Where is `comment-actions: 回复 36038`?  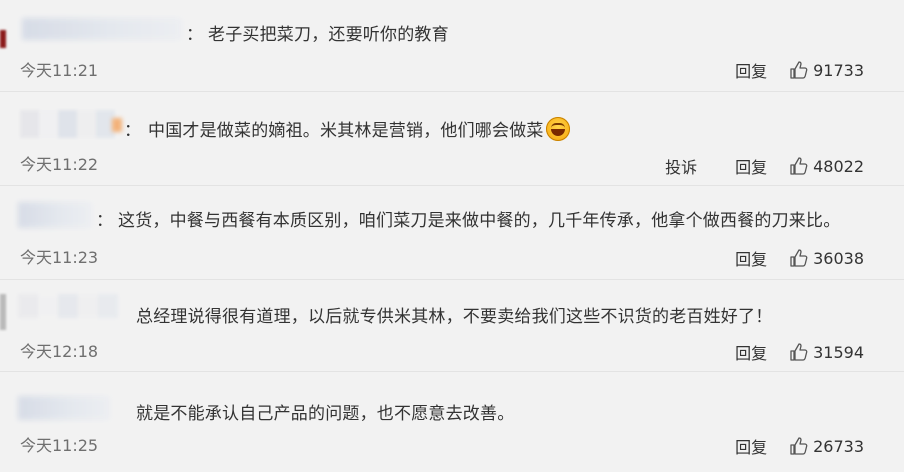
comment-actions: 回复 36038 is located at coordinates (780, 258).